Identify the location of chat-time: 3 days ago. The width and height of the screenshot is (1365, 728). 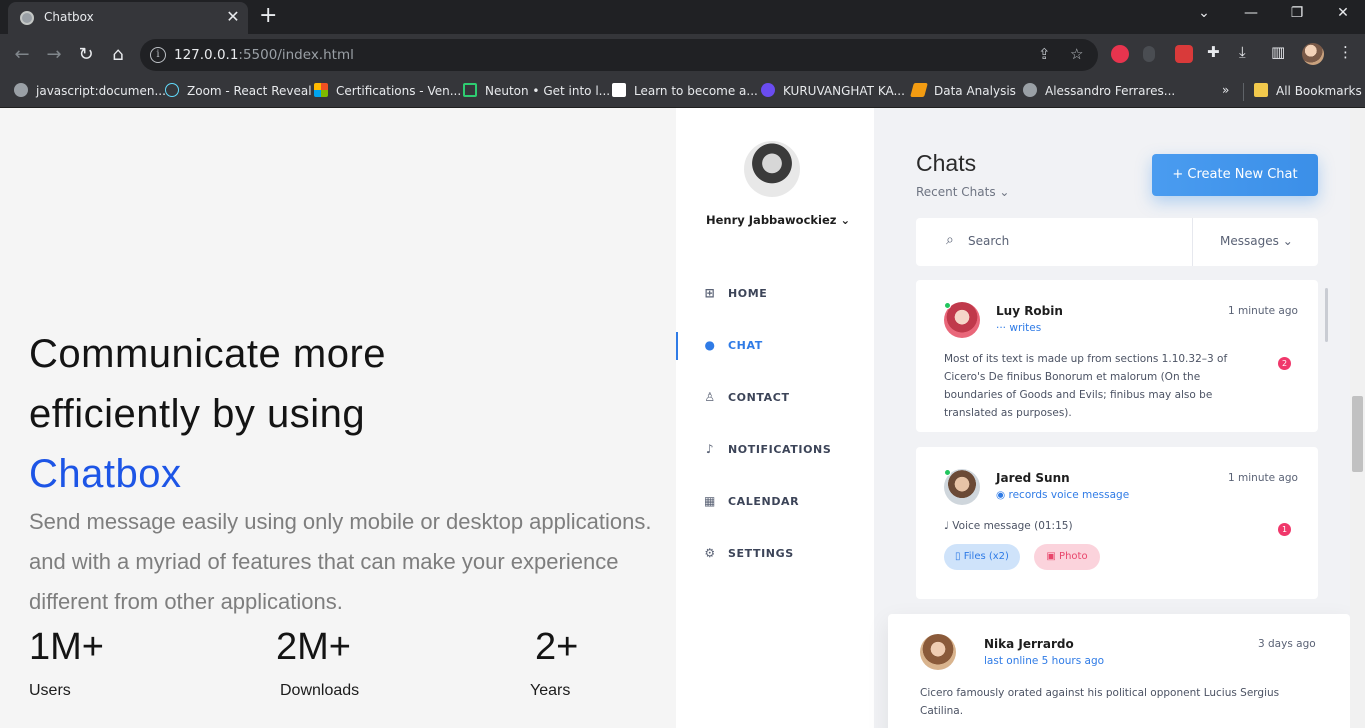
(1287, 644).